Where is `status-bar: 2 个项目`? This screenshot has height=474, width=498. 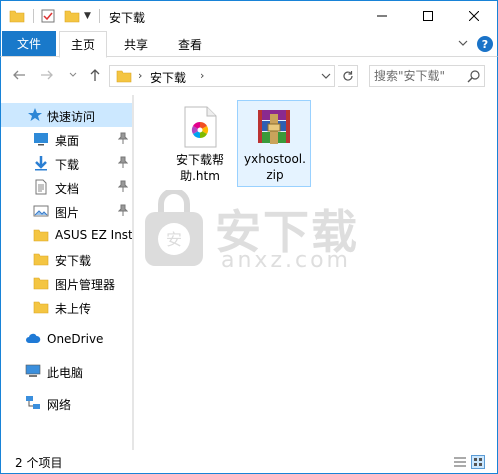 status-bar: 2 个项目 is located at coordinates (249, 462).